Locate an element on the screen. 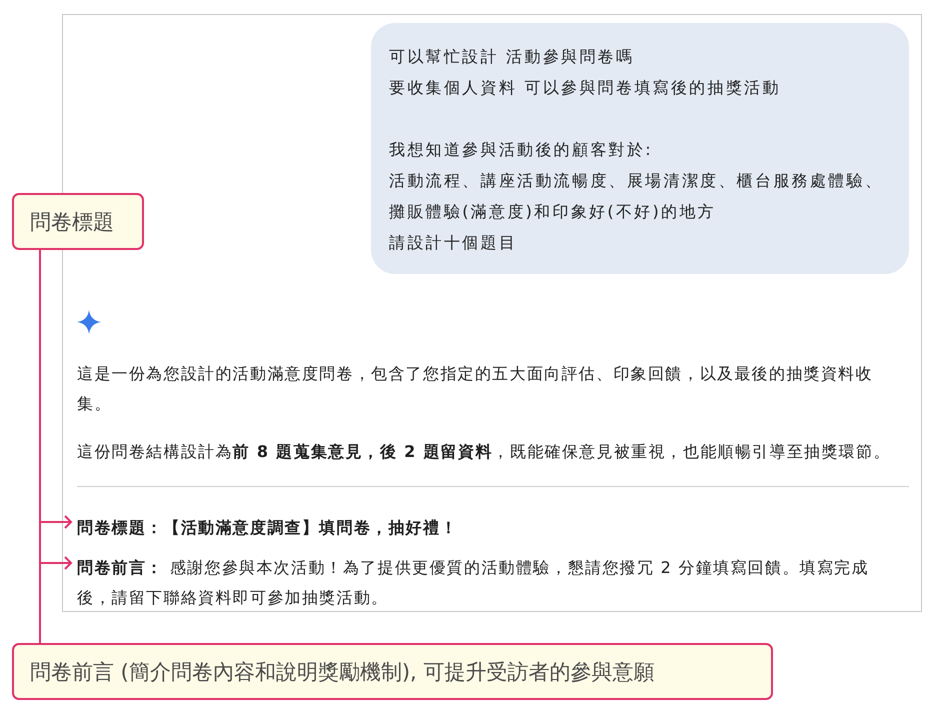 This screenshot has height=714, width=937. annotation-callout: 問卷標題 is located at coordinates (78, 221).